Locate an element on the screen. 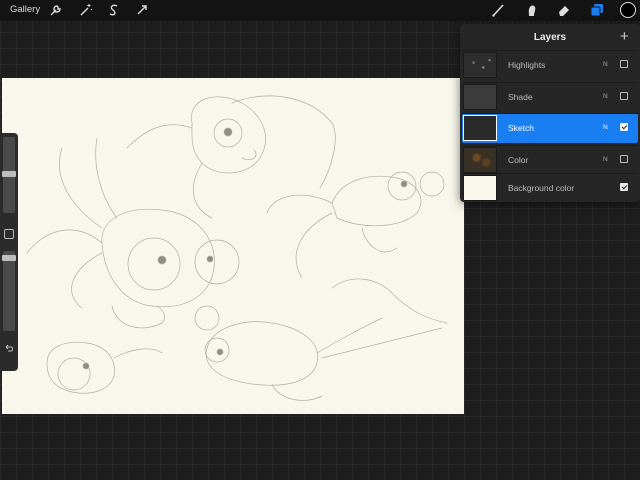 The image size is (640, 480). brush-size-slider is located at coordinates (9, 175).